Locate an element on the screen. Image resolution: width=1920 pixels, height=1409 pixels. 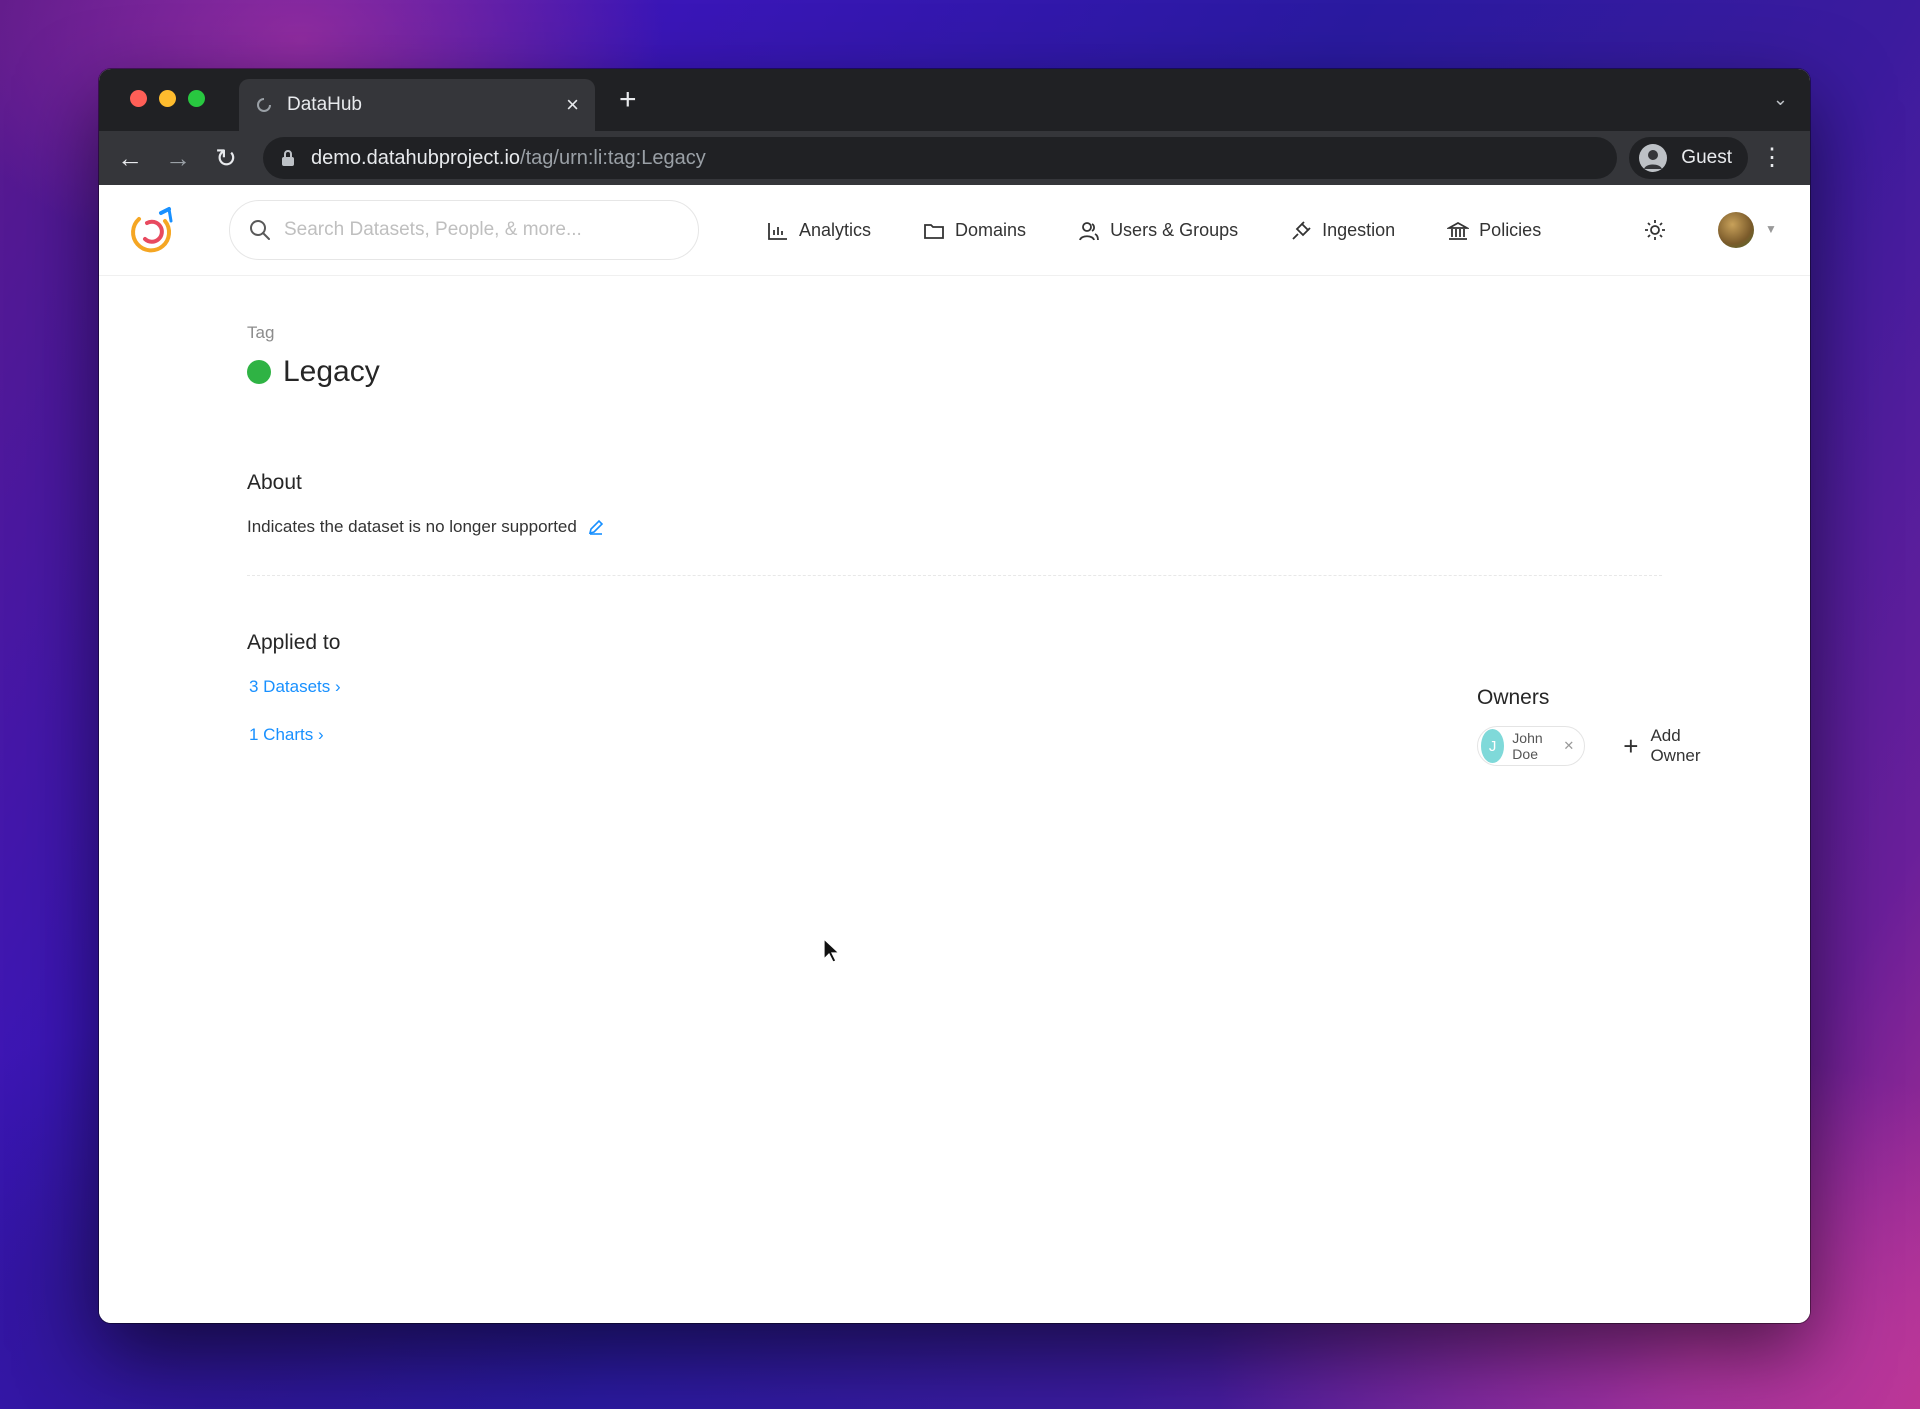
search-input is located at coordinates (474, 230).